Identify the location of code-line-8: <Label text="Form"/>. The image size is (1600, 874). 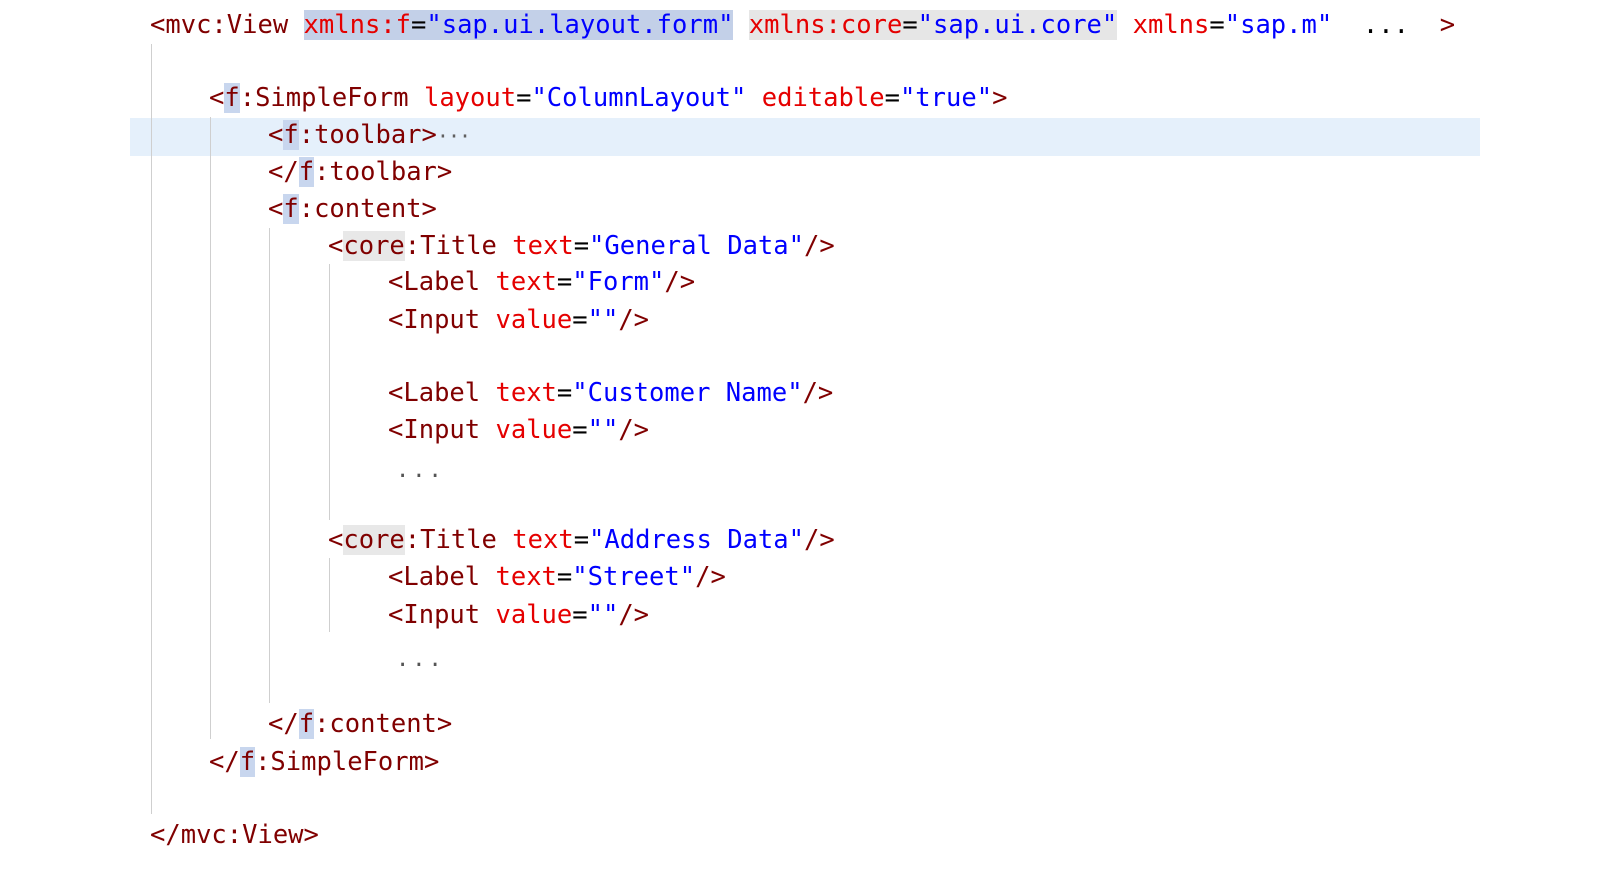
(541, 282).